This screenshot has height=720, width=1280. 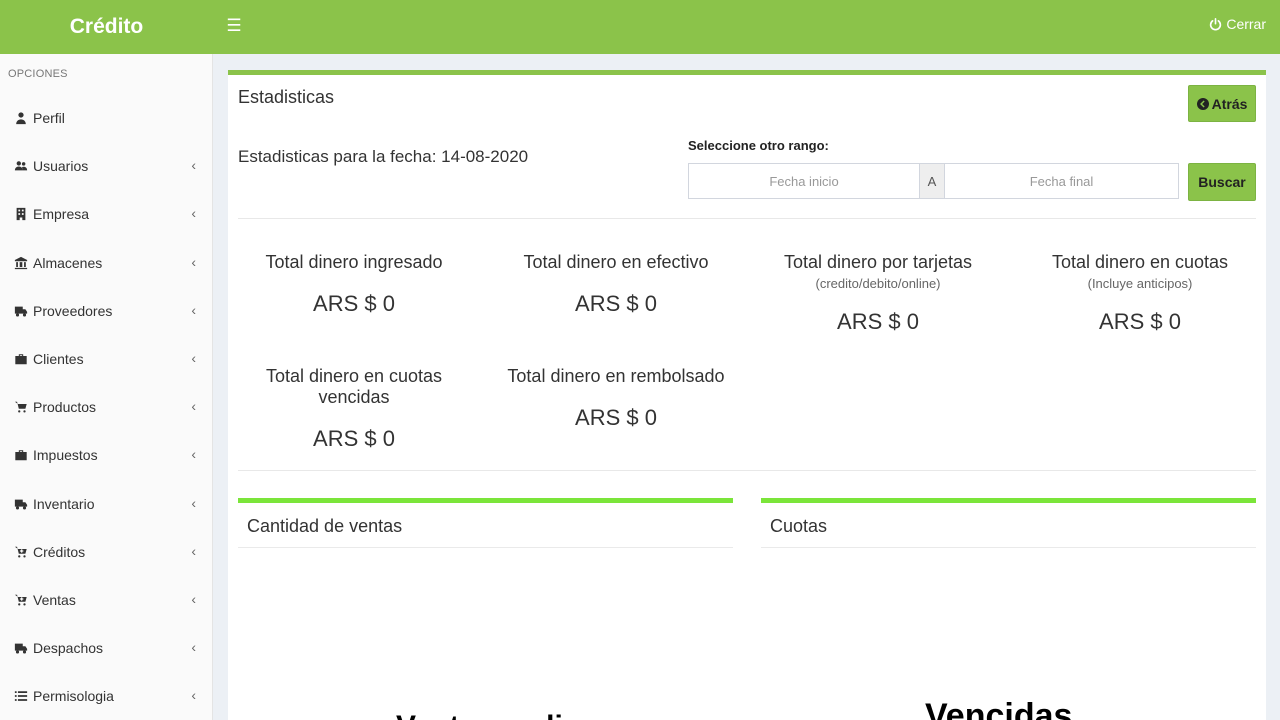 I want to click on sidebar-item-creditos: Créditos ‹, so click(x=106, y=552).